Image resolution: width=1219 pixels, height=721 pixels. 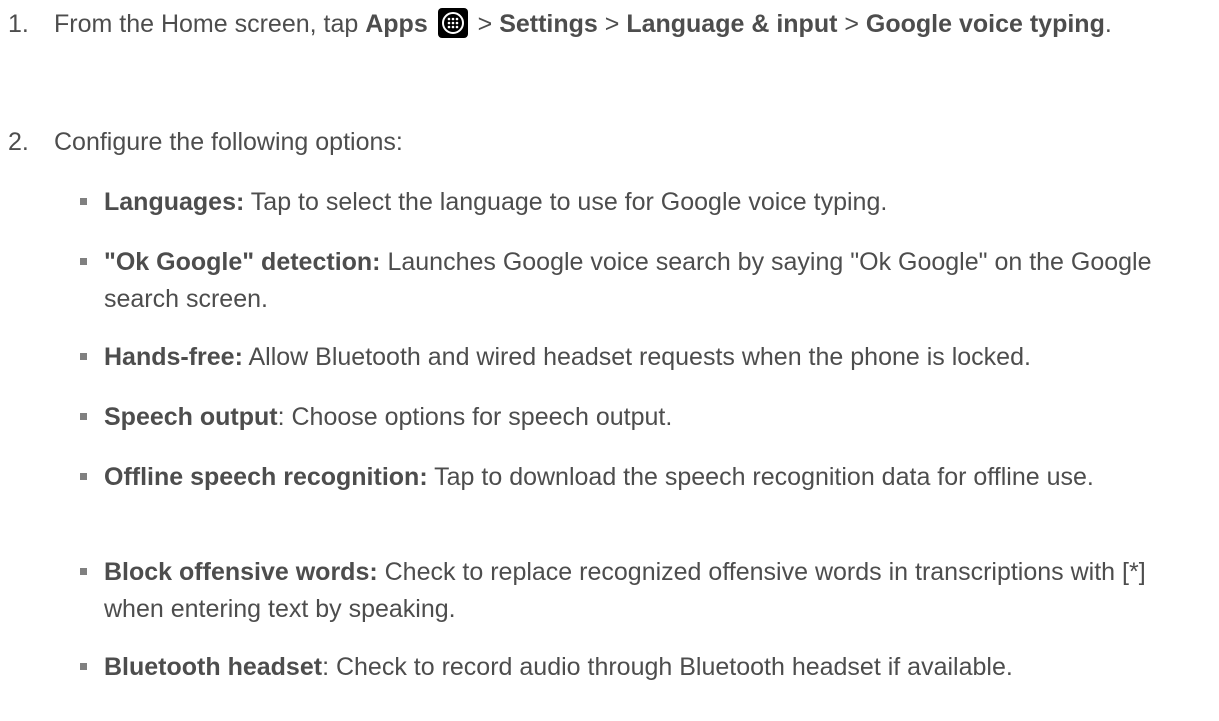 What do you see at coordinates (242, 262) in the screenshot?
I see `option-name: "Ok Google" detection:` at bounding box center [242, 262].